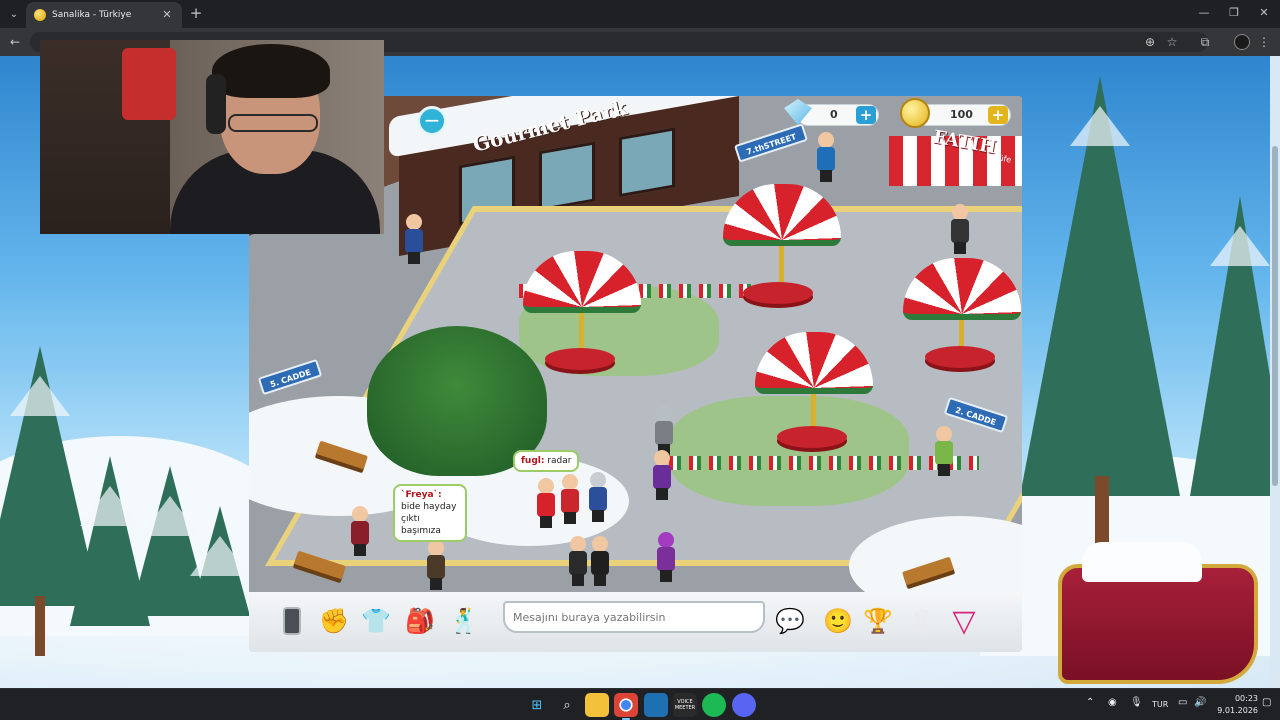 Image resolution: width=1280 pixels, height=720 pixels. I want to click on browser-tab: Sanalika - Türkiye ✕, so click(104, 15).